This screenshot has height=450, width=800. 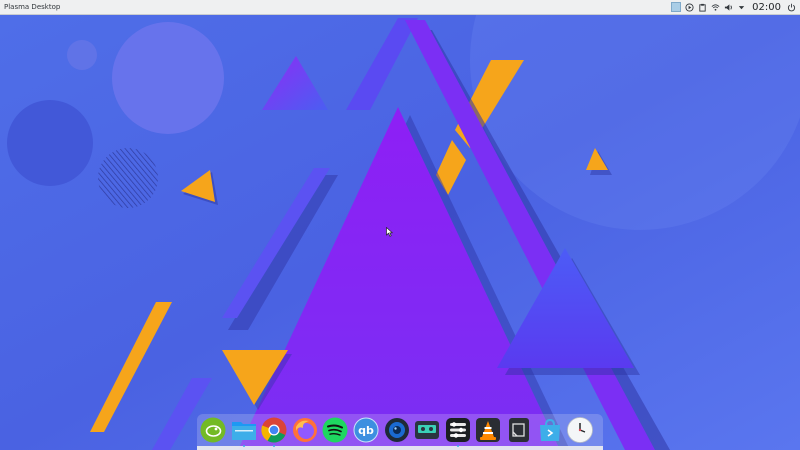 I want to click on volume-icon, so click(x=728, y=7).